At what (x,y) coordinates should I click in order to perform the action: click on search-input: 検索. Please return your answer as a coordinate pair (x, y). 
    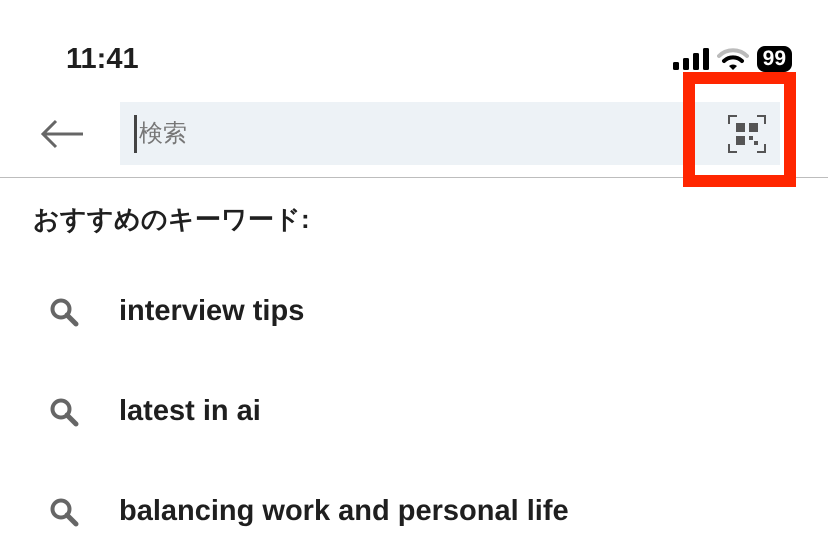
    Looking at the image, I should click on (397, 133).